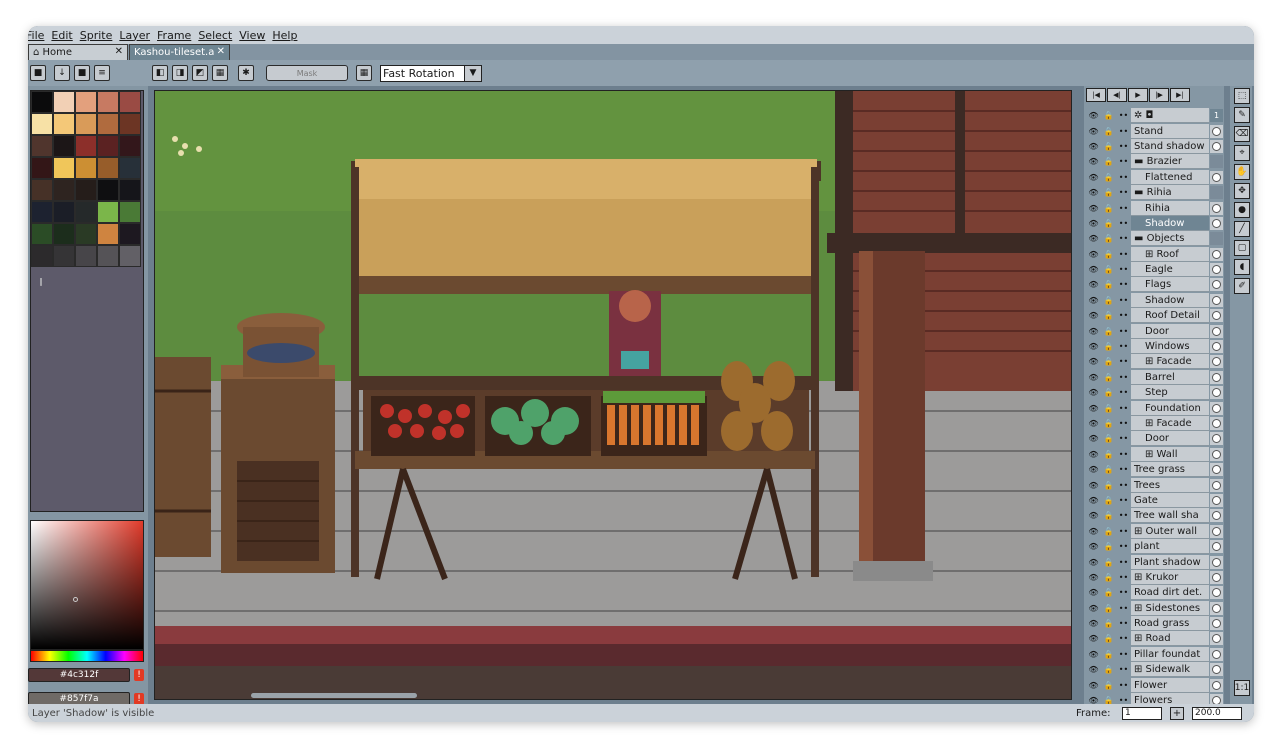 The height and width of the screenshot is (750, 1280). I want to click on menu-frame: Frame, so click(174, 35).